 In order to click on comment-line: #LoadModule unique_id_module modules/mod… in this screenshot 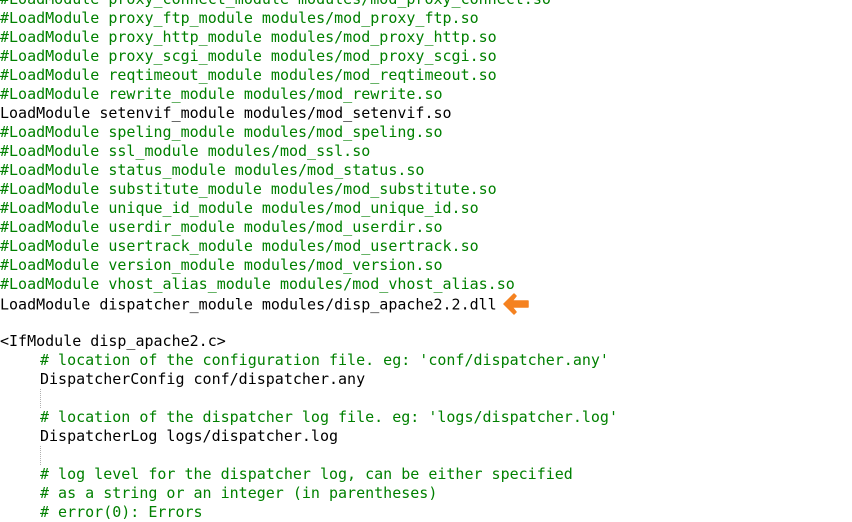, I will do `click(426, 208)`.